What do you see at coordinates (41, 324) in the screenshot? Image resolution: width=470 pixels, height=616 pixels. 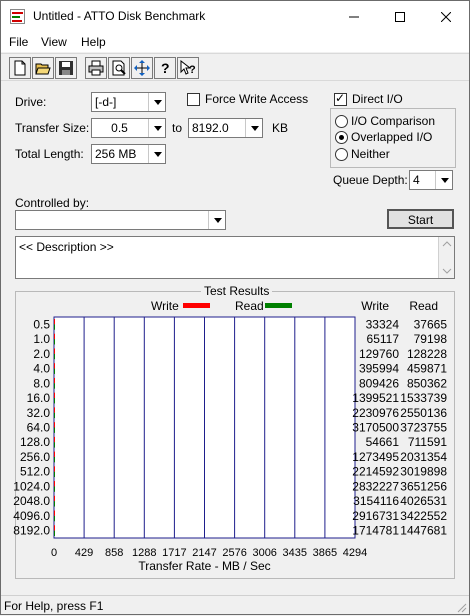 I see `block-size-label: 0.5` at bounding box center [41, 324].